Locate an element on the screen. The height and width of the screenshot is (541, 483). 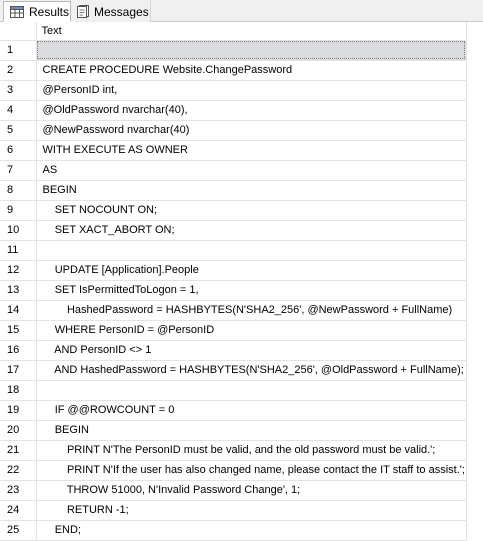
table-row: 1 is located at coordinates (233, 50).